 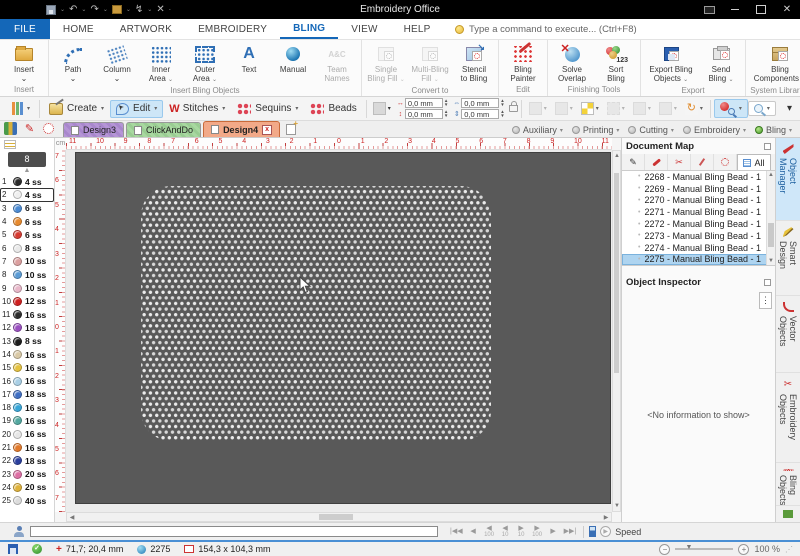 I want to click on insert-button: Insert ⌄, so click(x=24, y=62).